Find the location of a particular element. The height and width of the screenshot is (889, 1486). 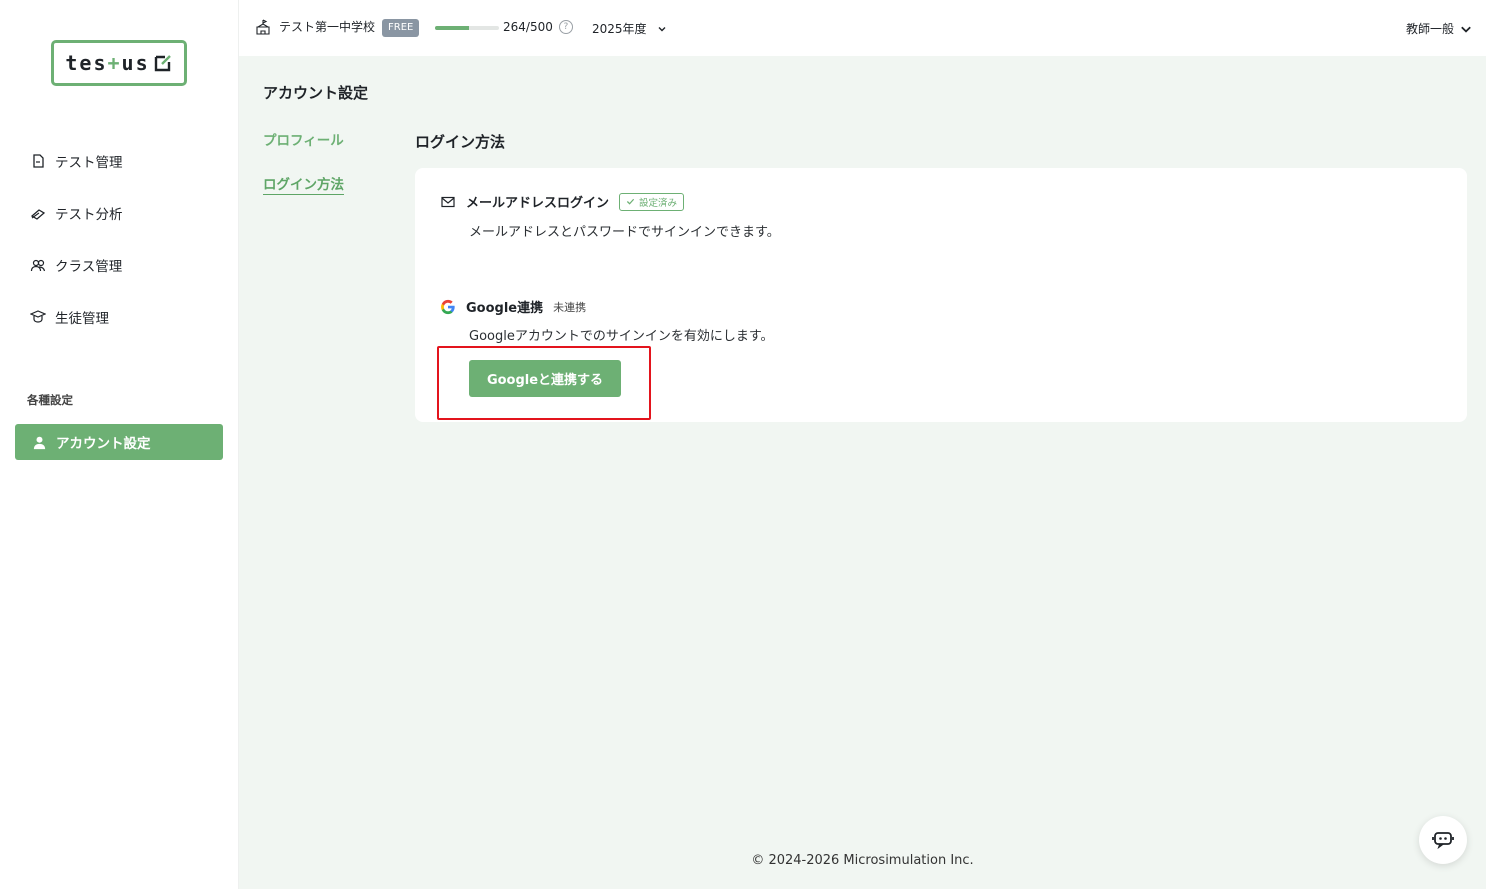

google-header: Google連携 未連携 is located at coordinates (513, 306).